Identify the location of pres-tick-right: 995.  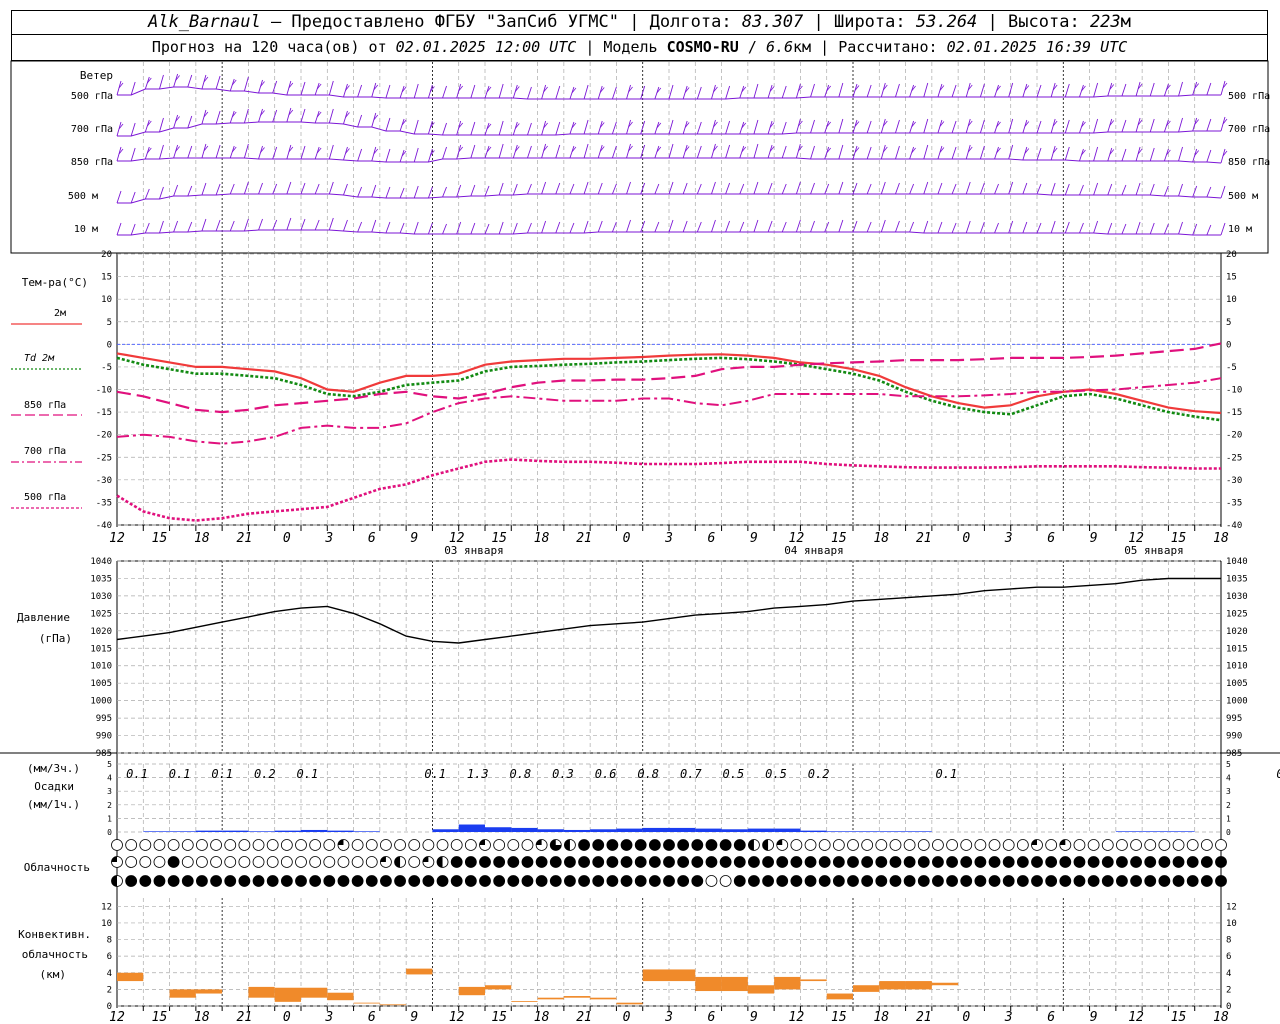
(1234, 719).